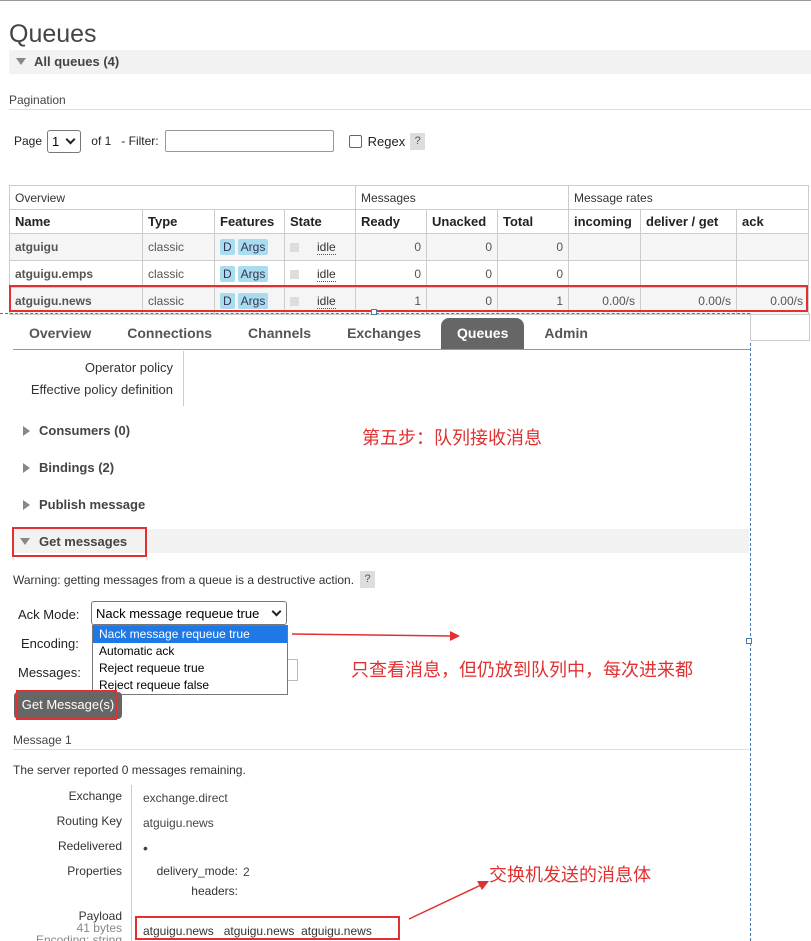 The height and width of the screenshot is (941, 811). I want to click on queue-features: D Args, so click(249, 247).